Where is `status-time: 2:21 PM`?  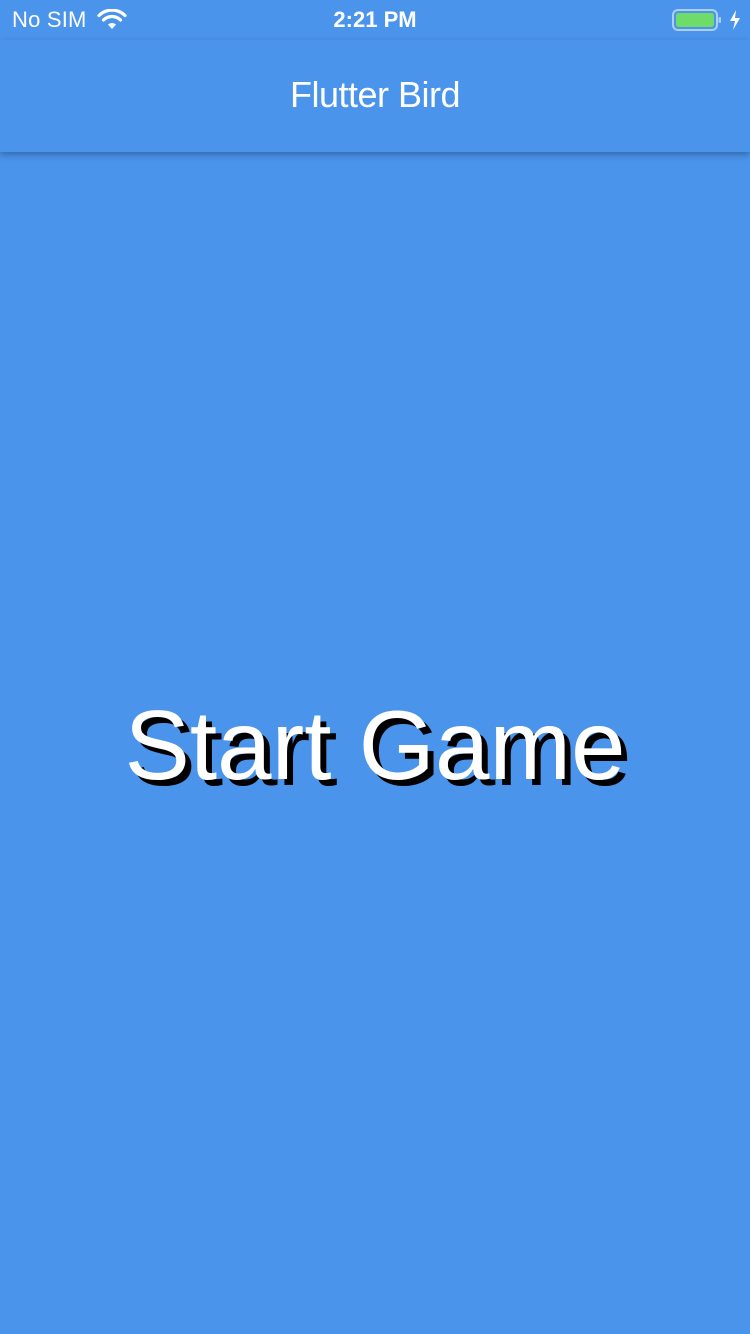 status-time: 2:21 PM is located at coordinates (375, 19).